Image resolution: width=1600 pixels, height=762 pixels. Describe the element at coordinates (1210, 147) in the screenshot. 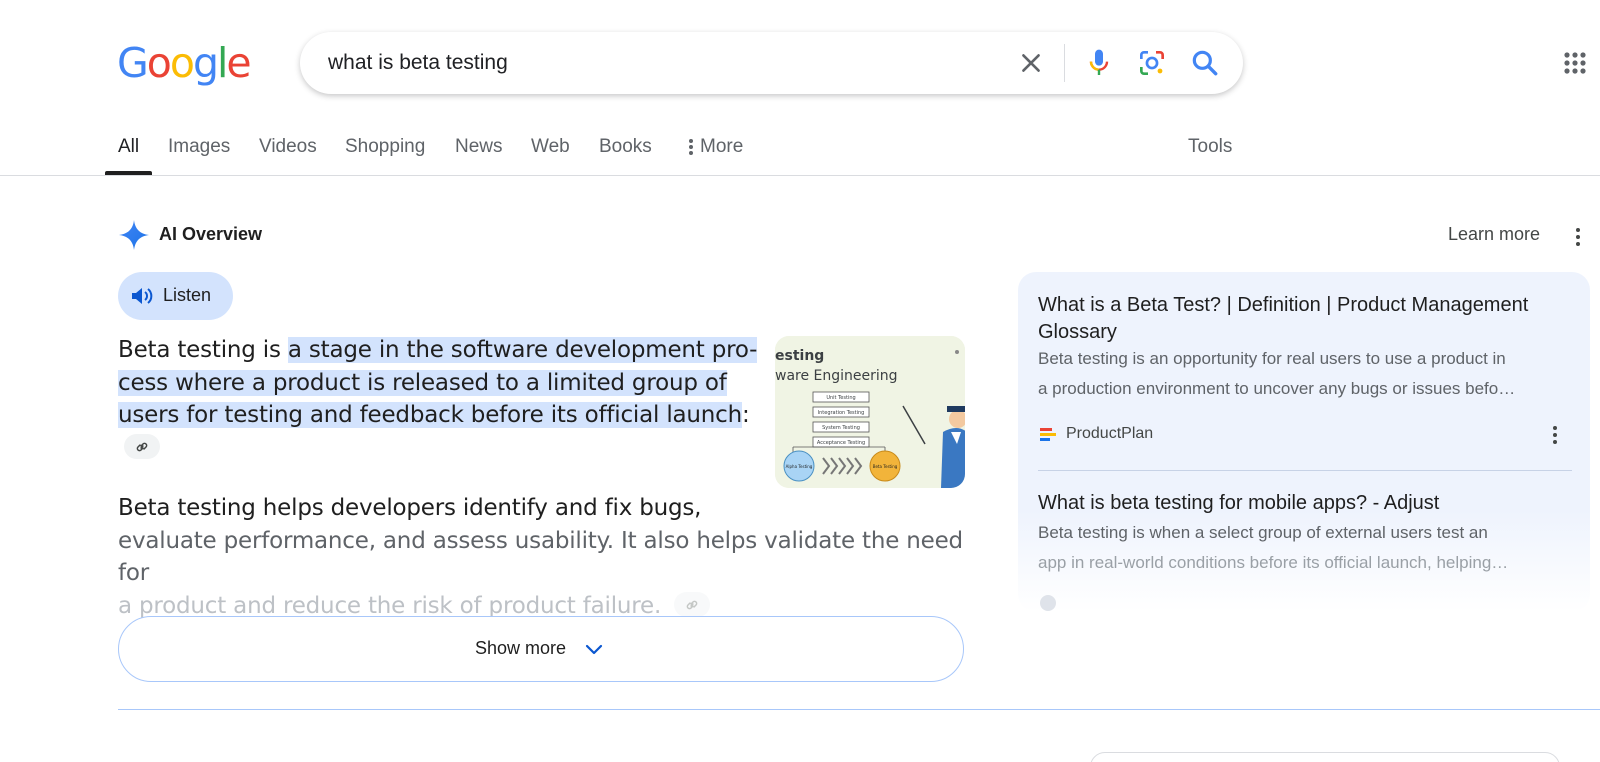

I see `tools-button: Tools` at that location.